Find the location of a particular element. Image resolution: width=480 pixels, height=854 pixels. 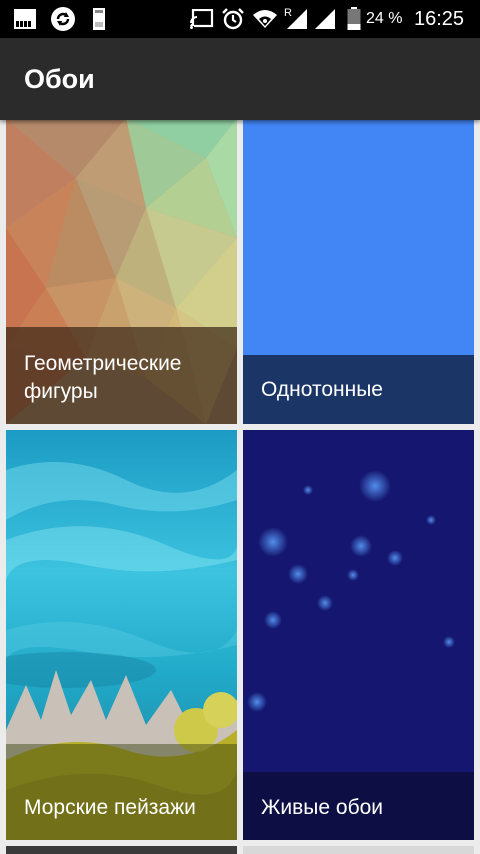

tile-label-box: Однотонные is located at coordinates (358, 389).